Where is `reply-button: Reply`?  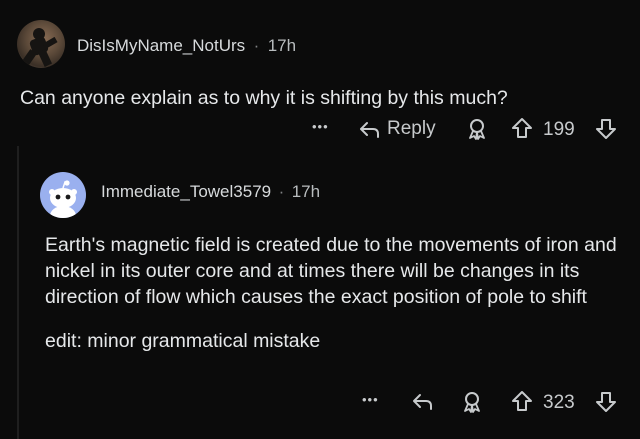 reply-button: Reply is located at coordinates (397, 129).